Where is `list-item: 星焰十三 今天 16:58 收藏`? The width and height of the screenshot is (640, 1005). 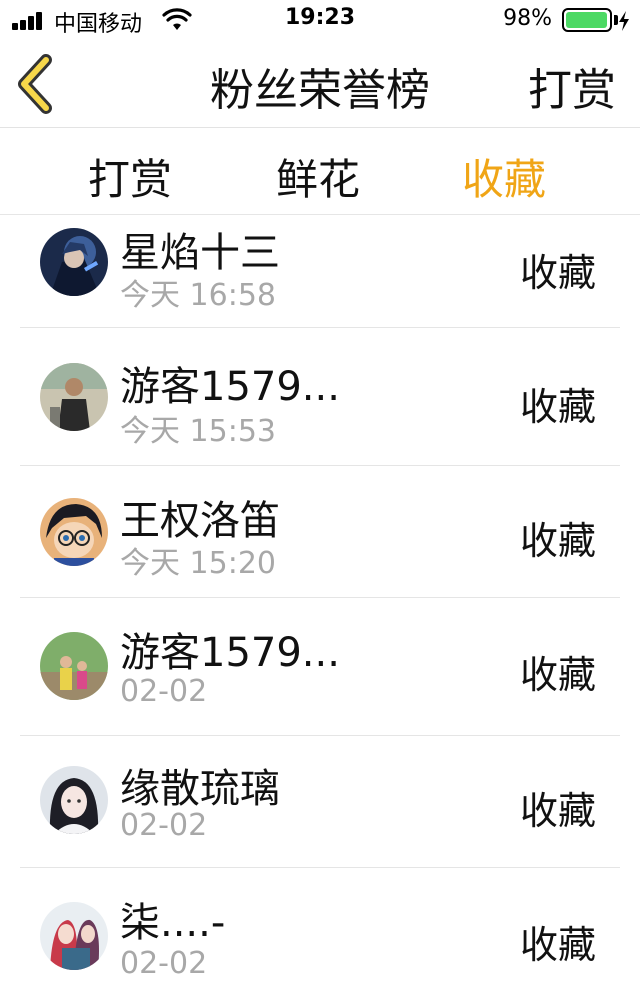
list-item: 星焰十三 今天 16:58 收藏 is located at coordinates (320, 272).